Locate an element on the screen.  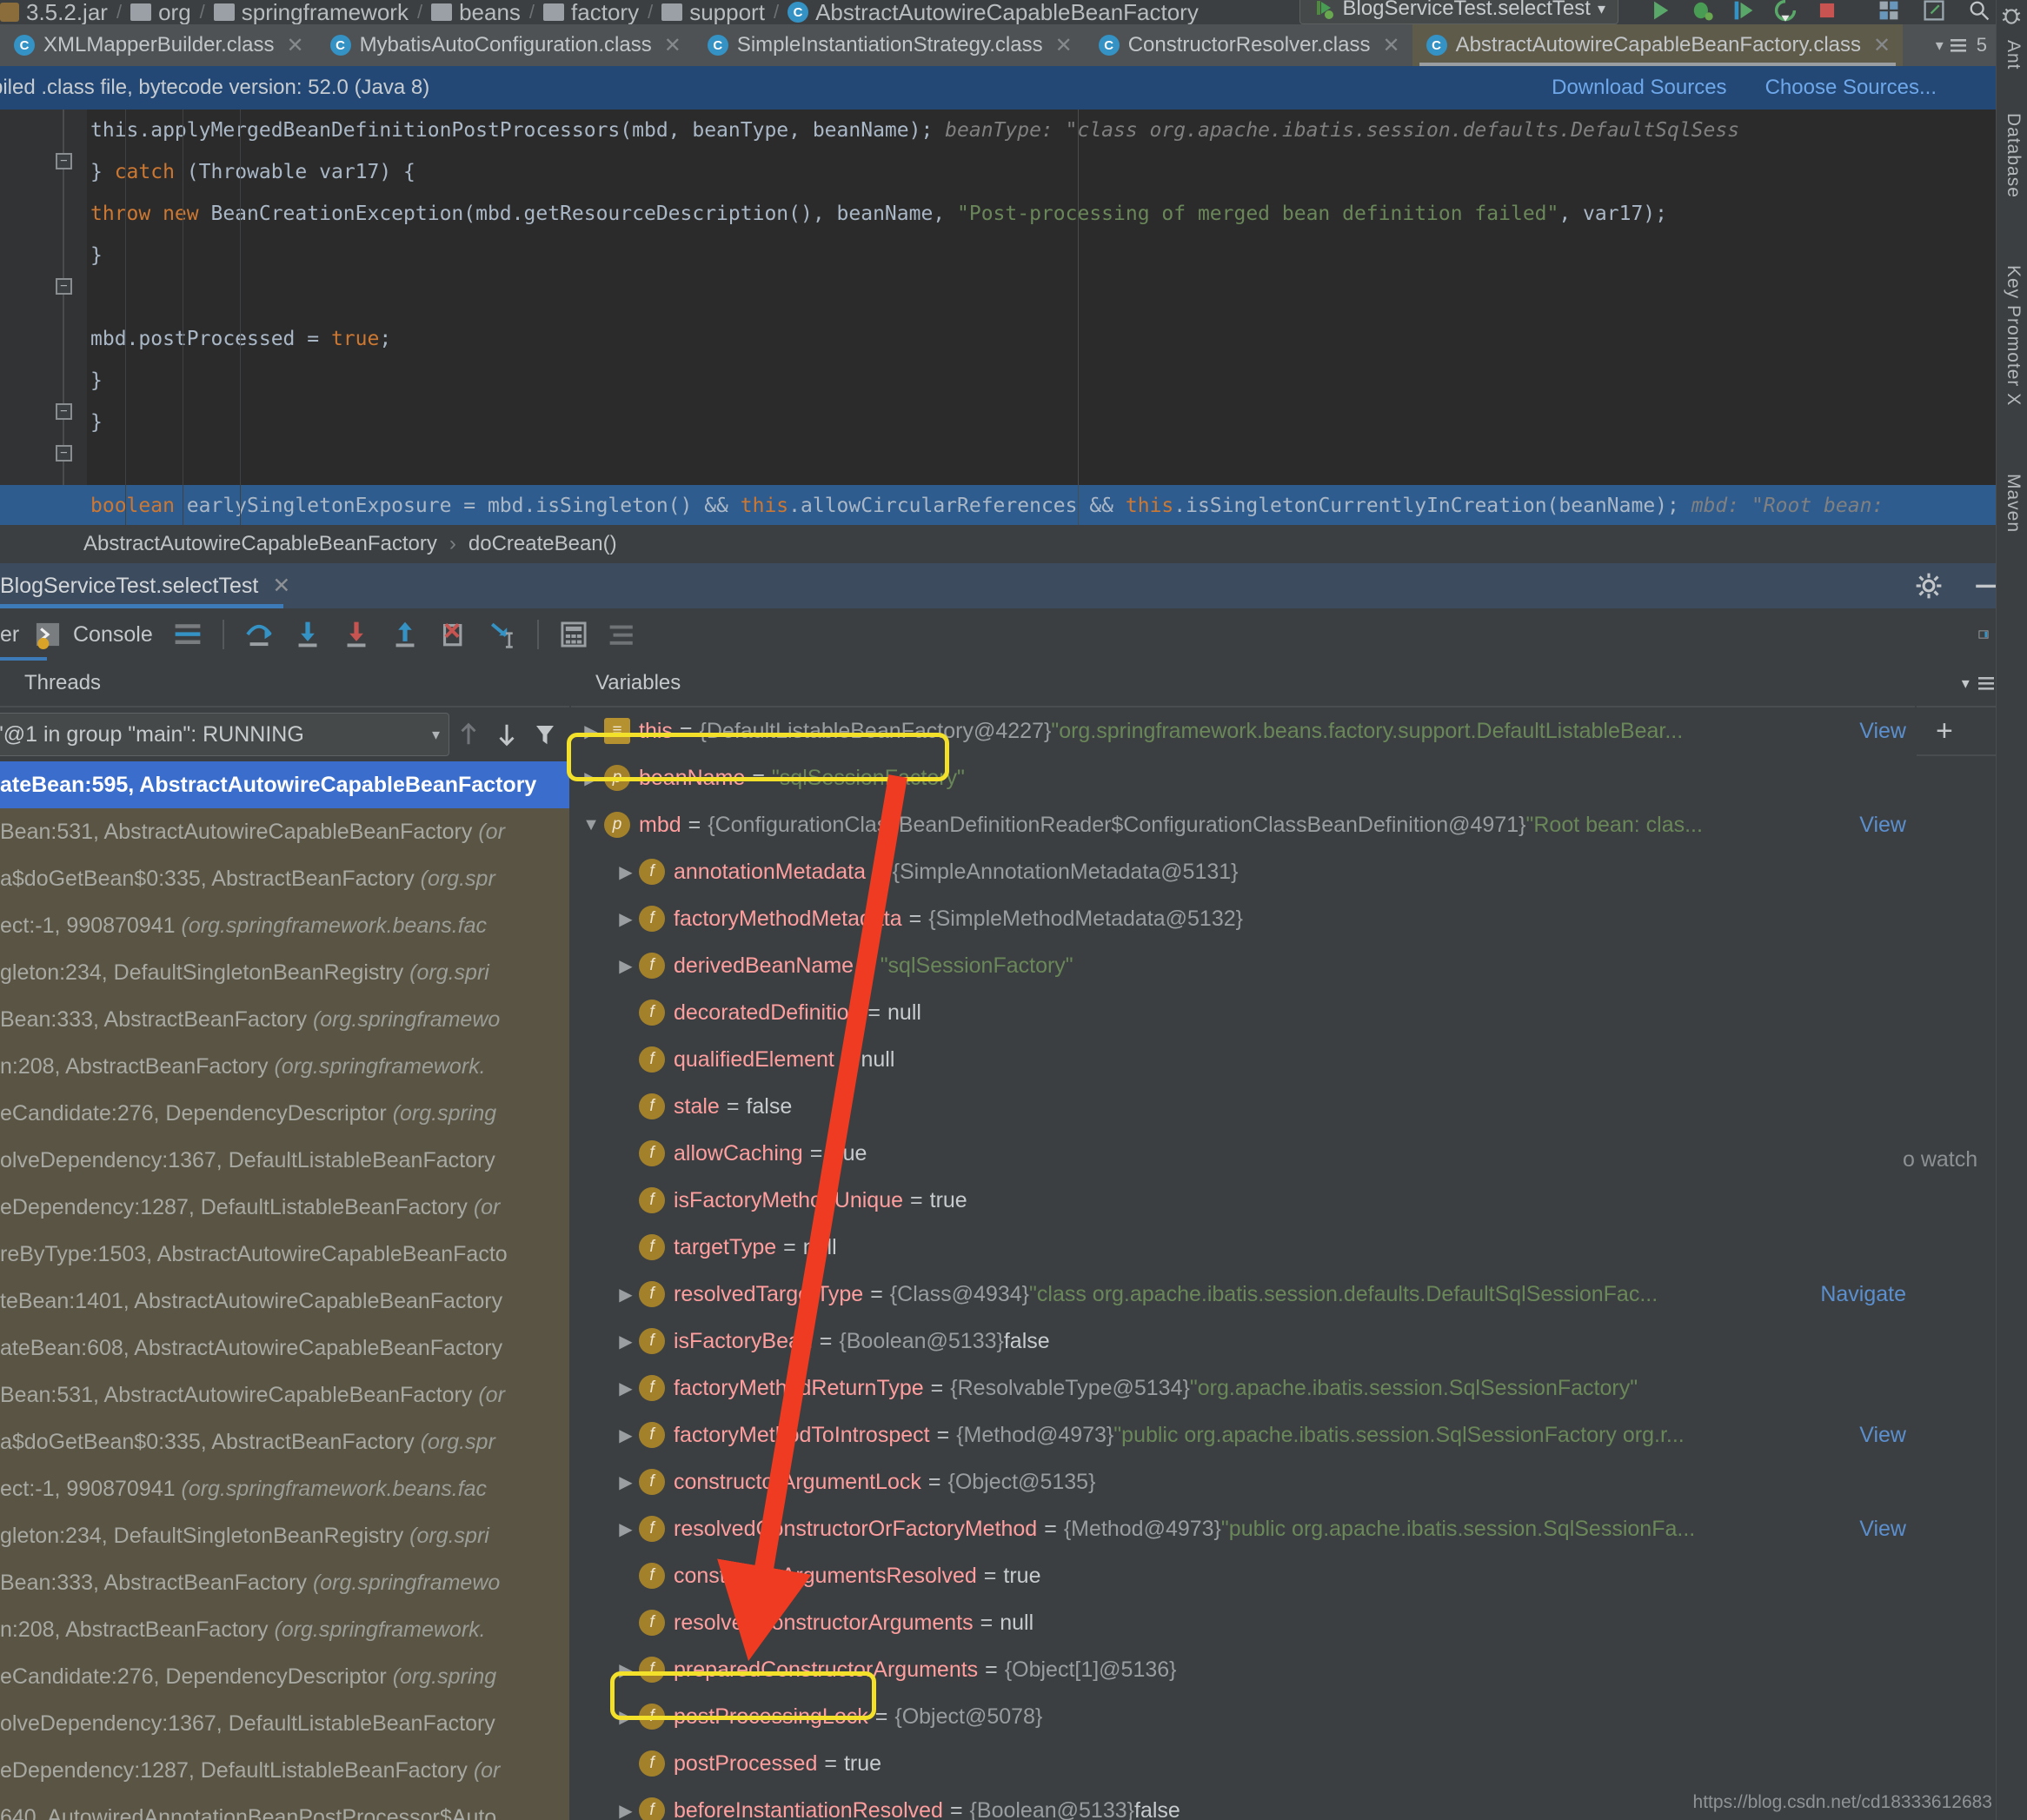
variable-row: ▶ f derivedBeanName = "sqlSessionFactory" is located at coordinates (1243, 965).